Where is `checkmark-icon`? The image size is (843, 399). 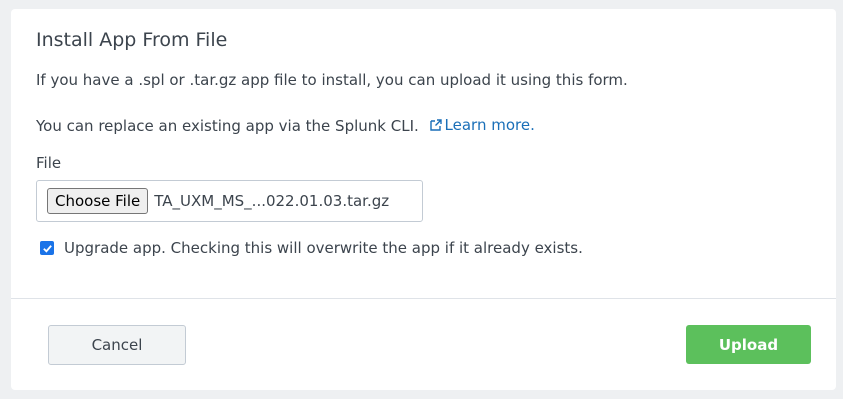 checkmark-icon is located at coordinates (47, 248).